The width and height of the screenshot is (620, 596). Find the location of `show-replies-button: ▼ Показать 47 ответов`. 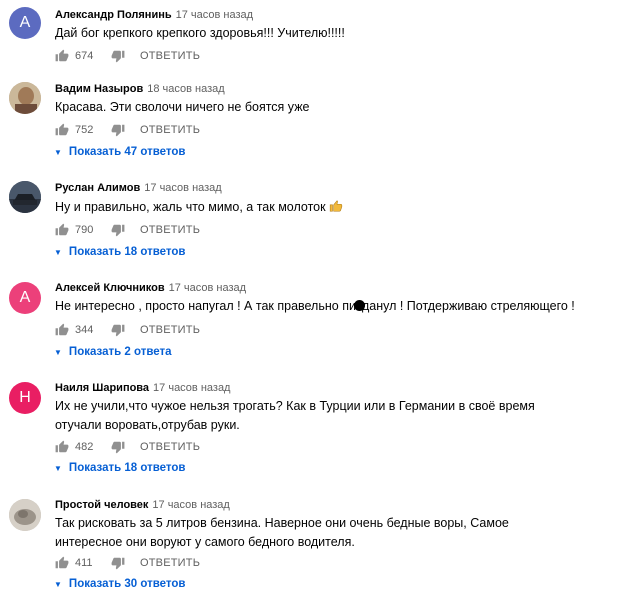

show-replies-button: ▼ Показать 47 ответов is located at coordinates (119, 152).